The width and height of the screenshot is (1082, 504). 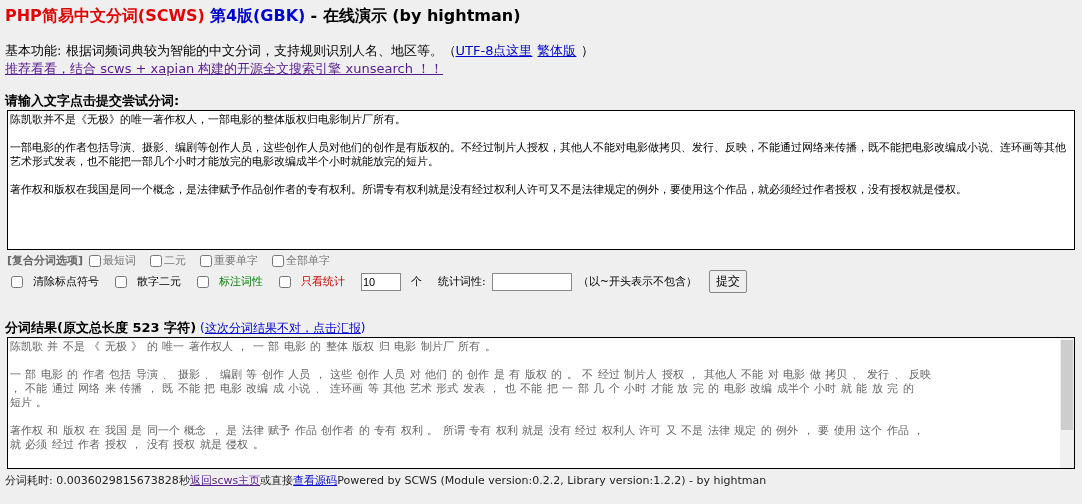 What do you see at coordinates (159, 281) in the screenshot?
I see `option-label: 散字二元` at bounding box center [159, 281].